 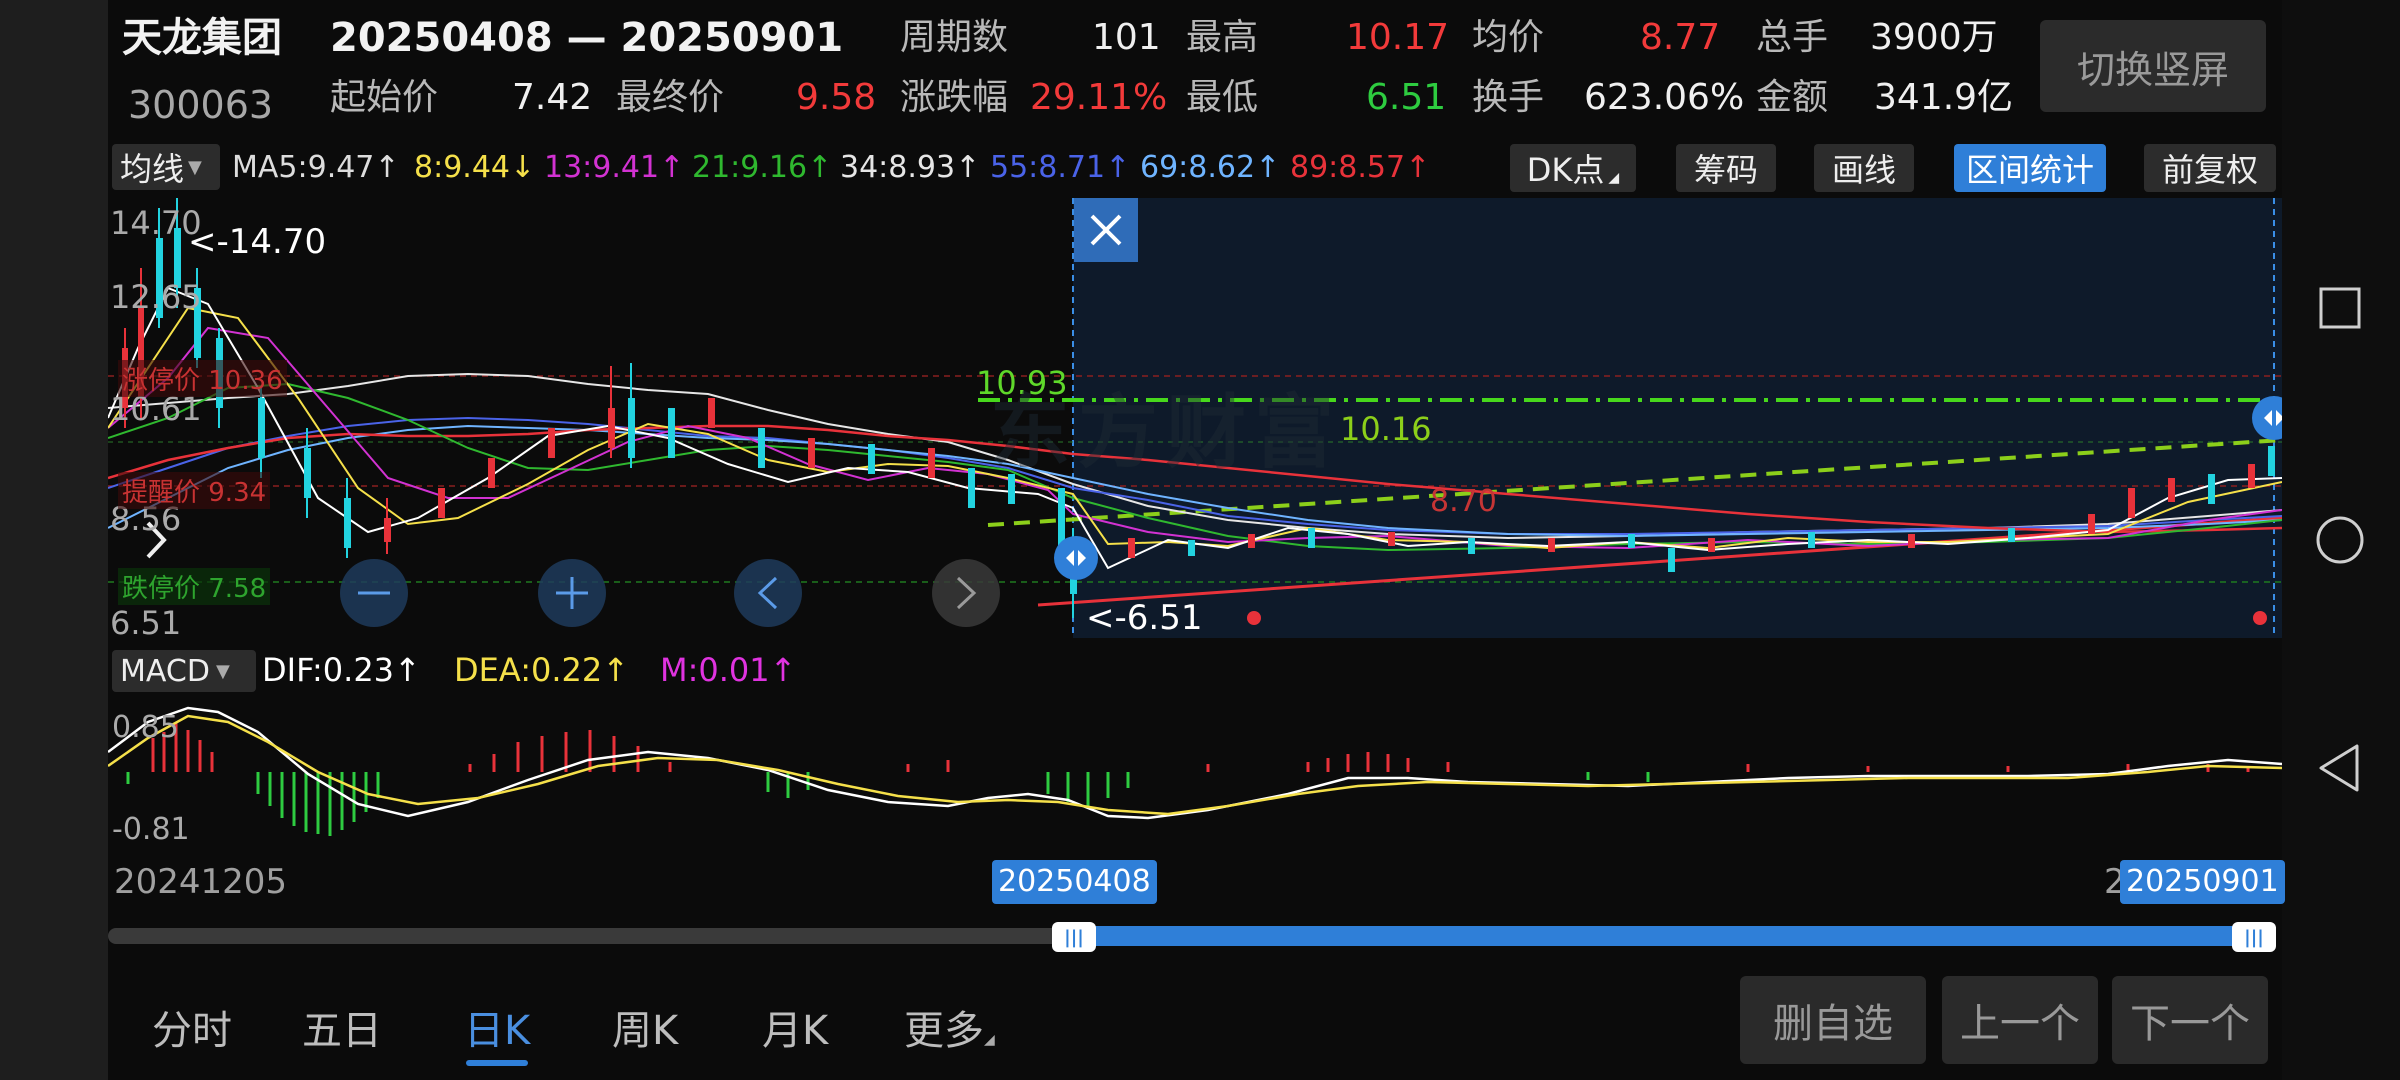 I want to click on stat-label: 金额, so click(x=1792, y=97).